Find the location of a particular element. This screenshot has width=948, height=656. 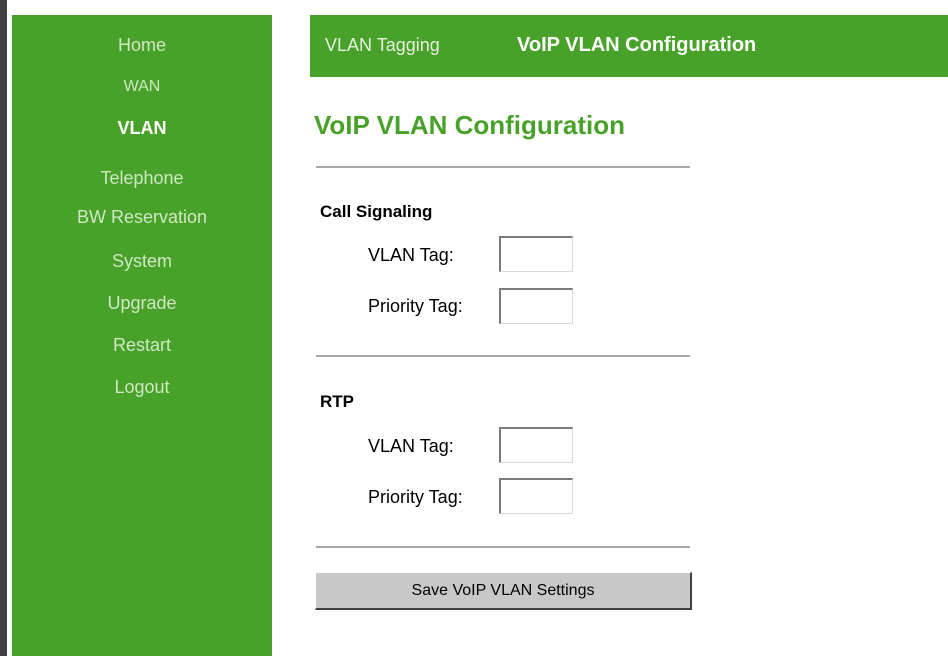

sidebar-item-wan: WAN is located at coordinates (142, 87).